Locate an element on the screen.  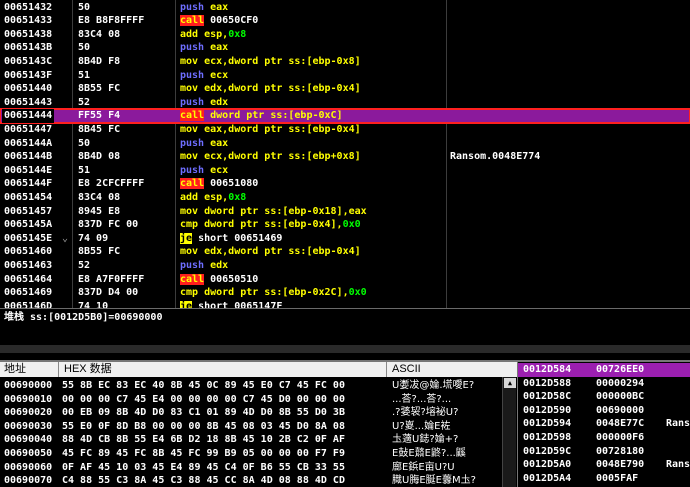
stack-row: 0012D594 0048E77C Ransom is located at coordinates (604, 424).